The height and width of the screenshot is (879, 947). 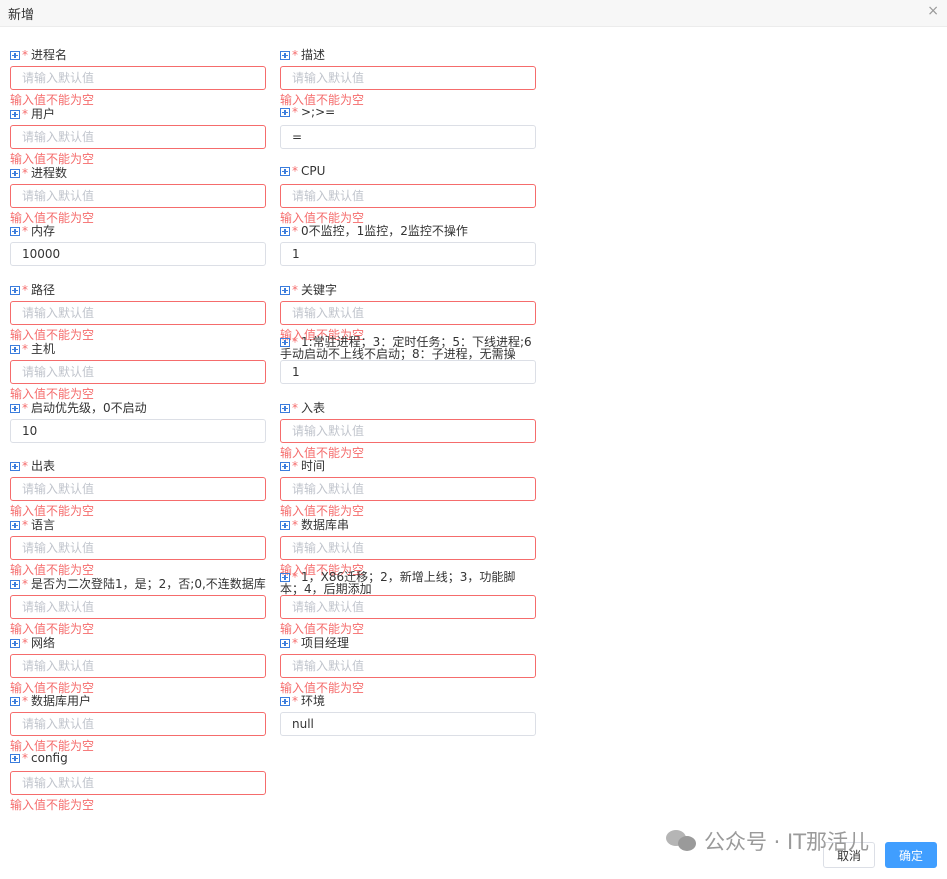 What do you see at coordinates (415, 700) in the screenshot?
I see `field-label-row: * 环境` at bounding box center [415, 700].